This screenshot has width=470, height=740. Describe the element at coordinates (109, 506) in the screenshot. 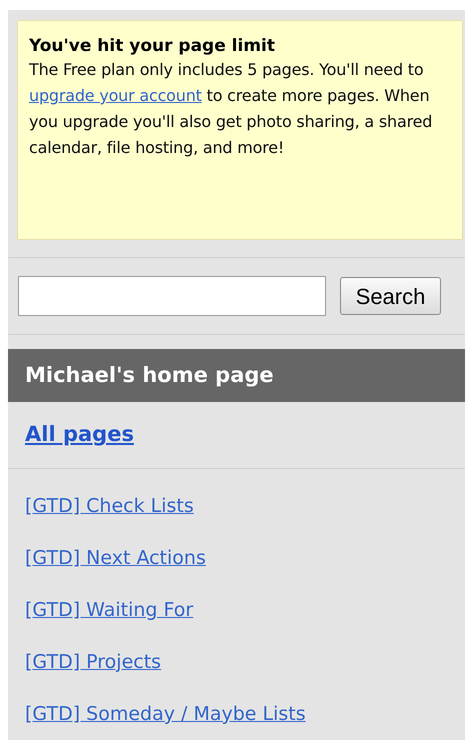

I see `page-link: [GTD] Check Lists` at that location.